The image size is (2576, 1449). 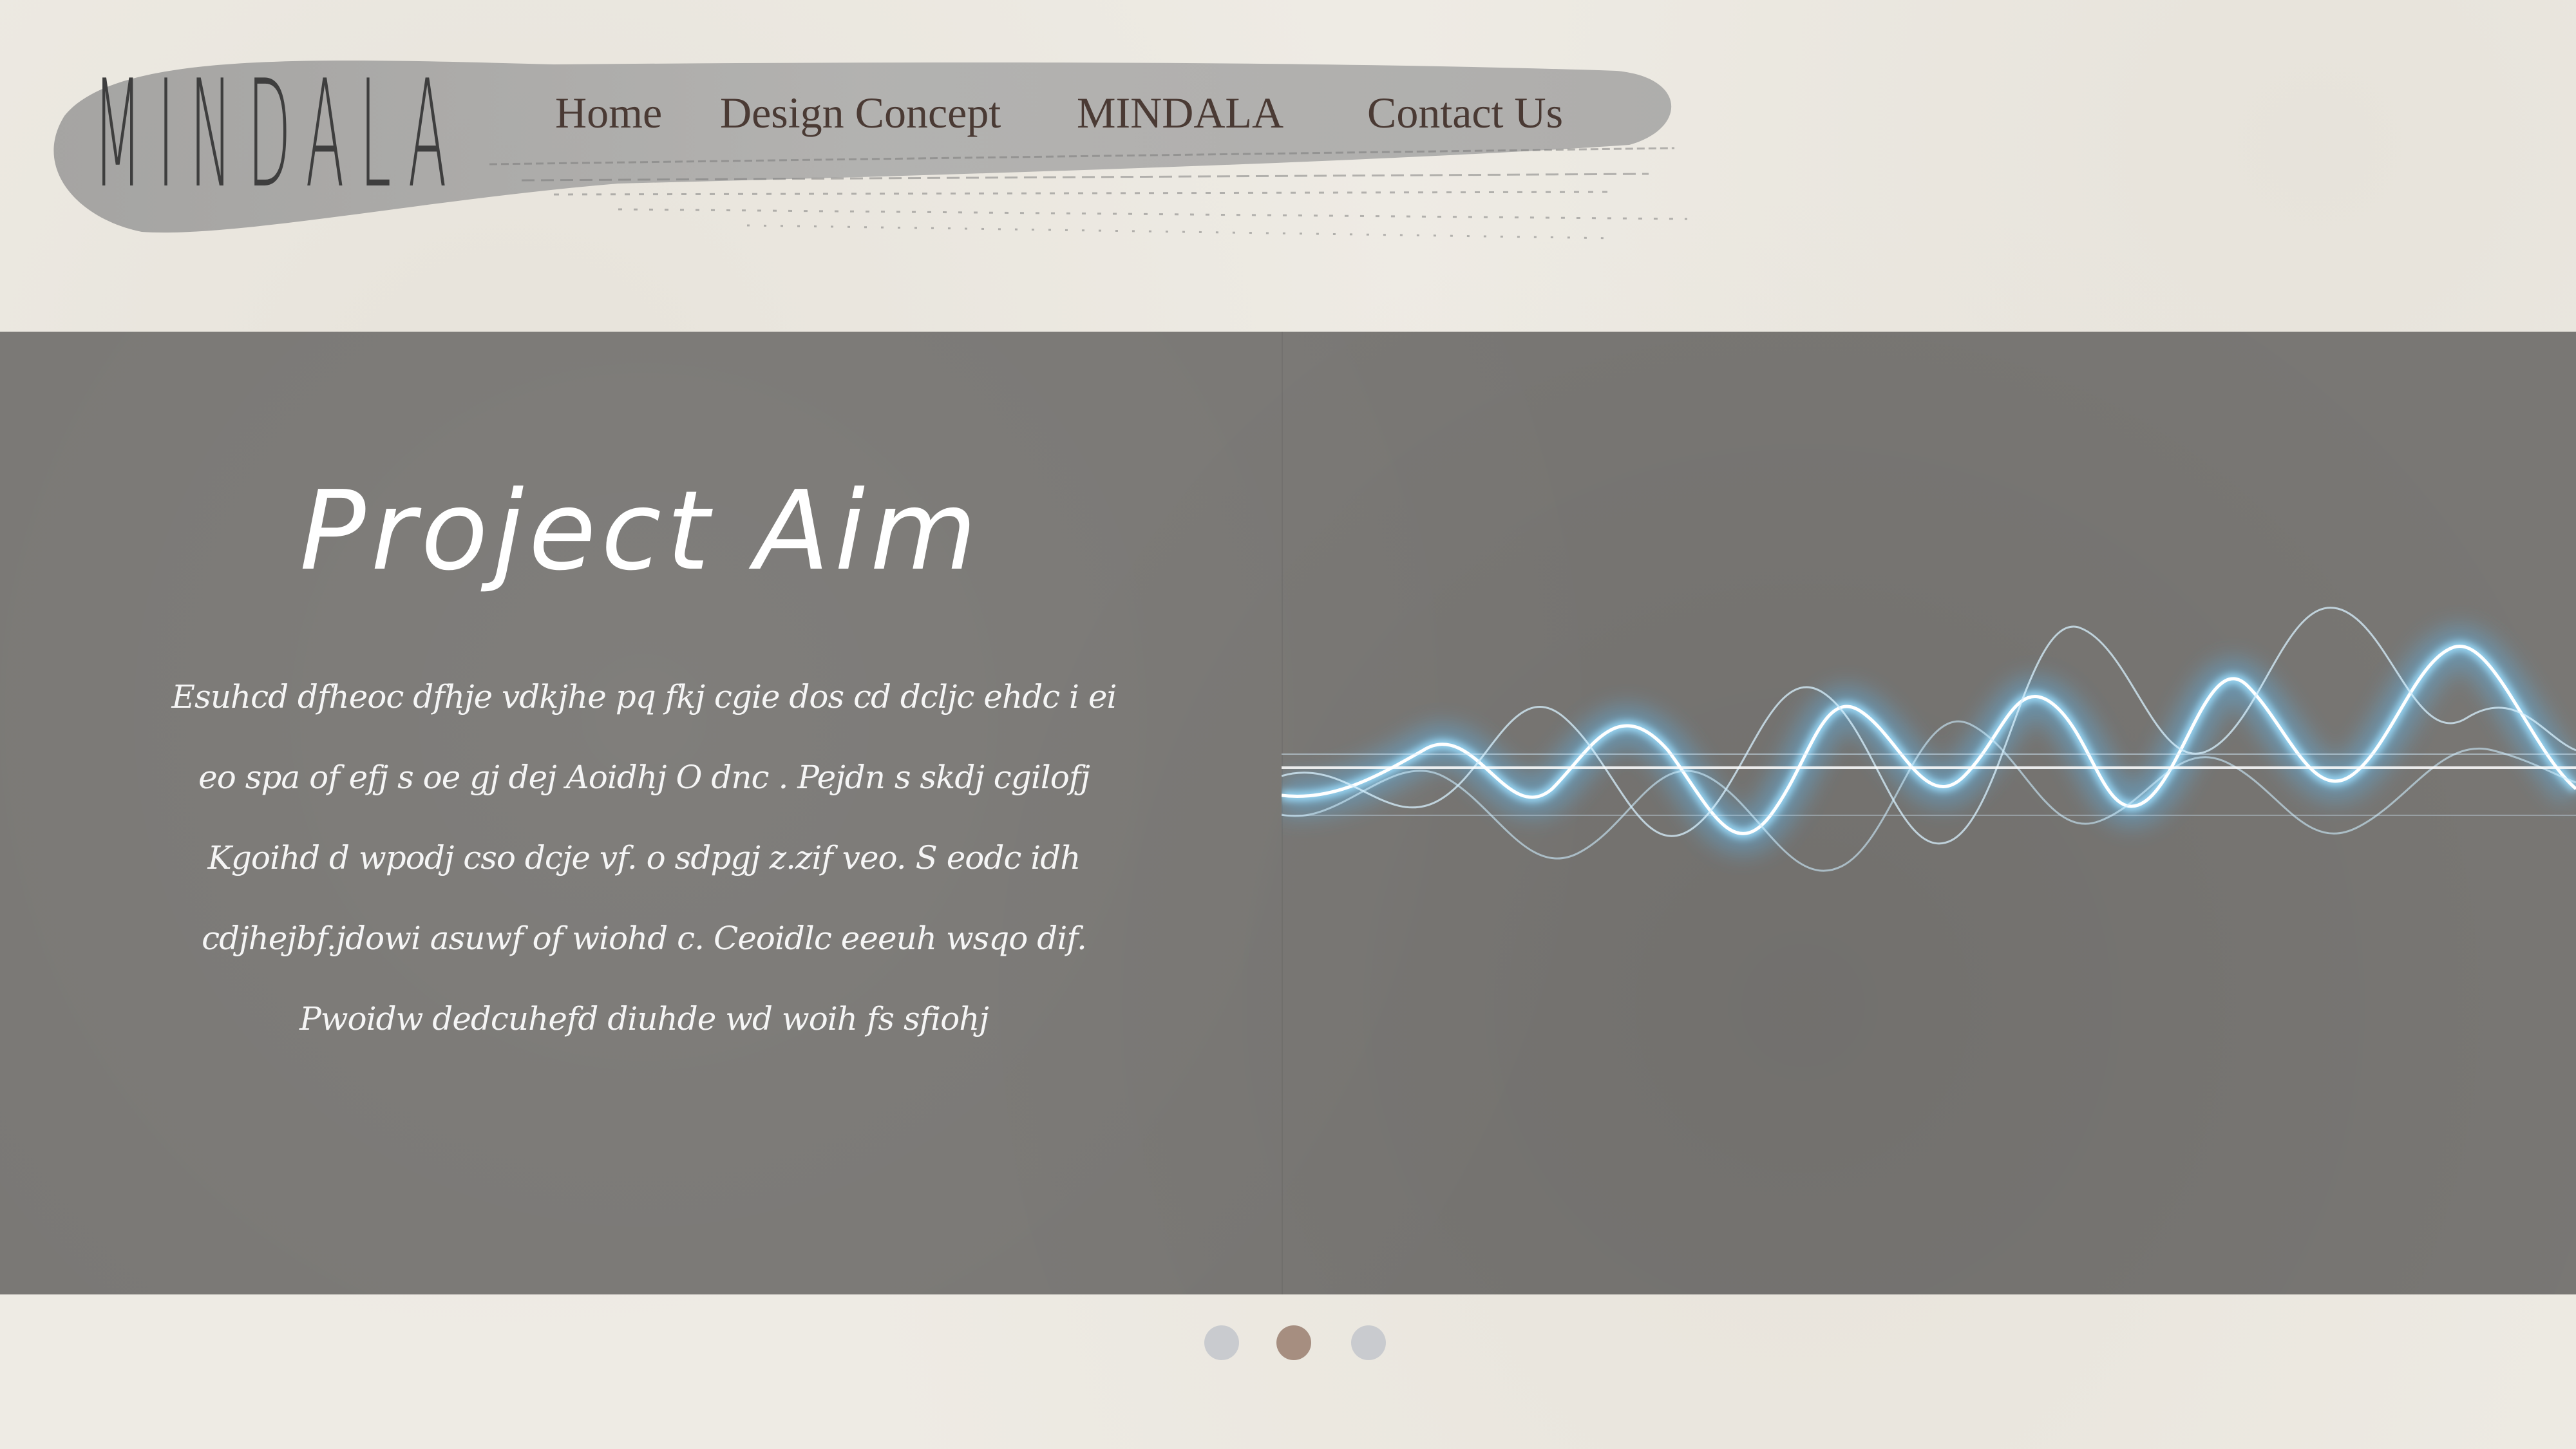 I want to click on carousel-indicators, so click(x=1288, y=1345).